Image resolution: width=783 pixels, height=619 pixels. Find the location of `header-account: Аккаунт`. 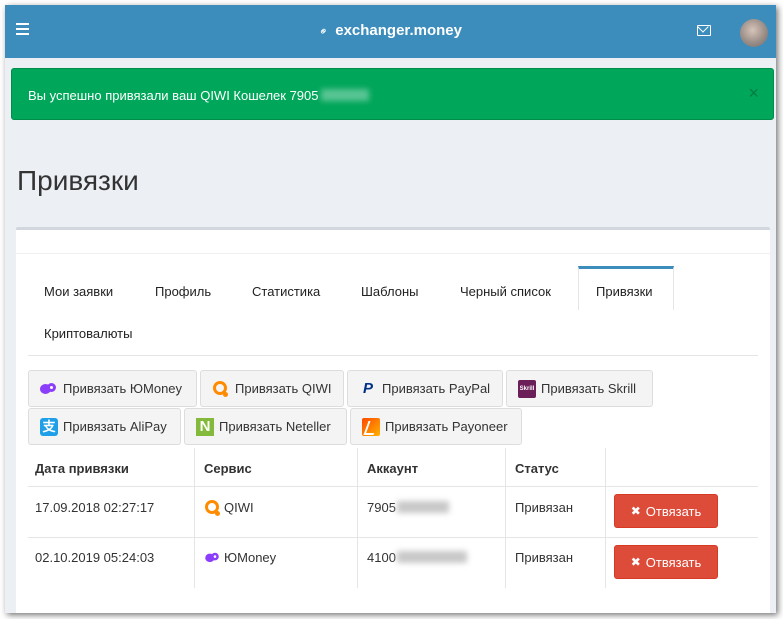

header-account: Аккаунт is located at coordinates (393, 468).